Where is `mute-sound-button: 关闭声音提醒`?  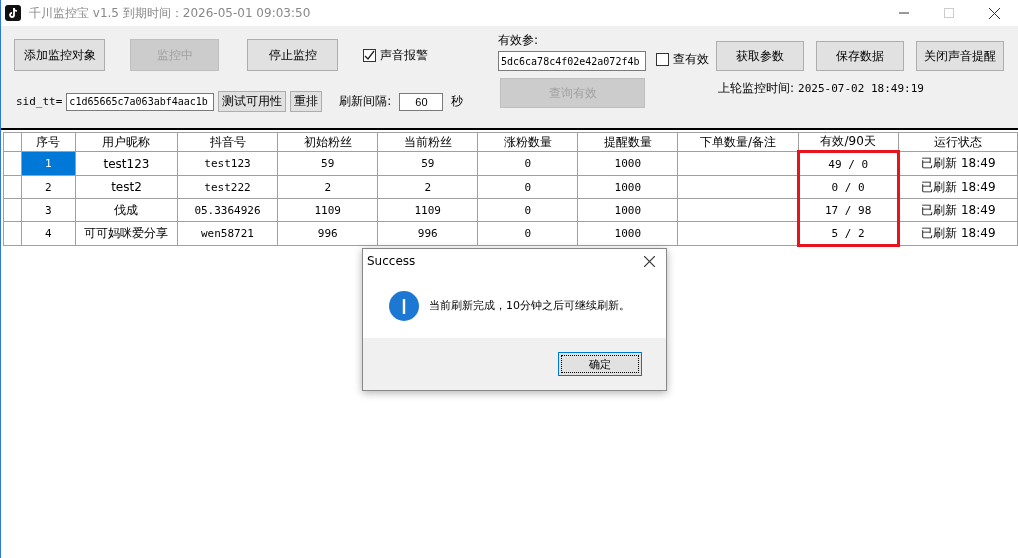 mute-sound-button: 关闭声音提醒 is located at coordinates (960, 56).